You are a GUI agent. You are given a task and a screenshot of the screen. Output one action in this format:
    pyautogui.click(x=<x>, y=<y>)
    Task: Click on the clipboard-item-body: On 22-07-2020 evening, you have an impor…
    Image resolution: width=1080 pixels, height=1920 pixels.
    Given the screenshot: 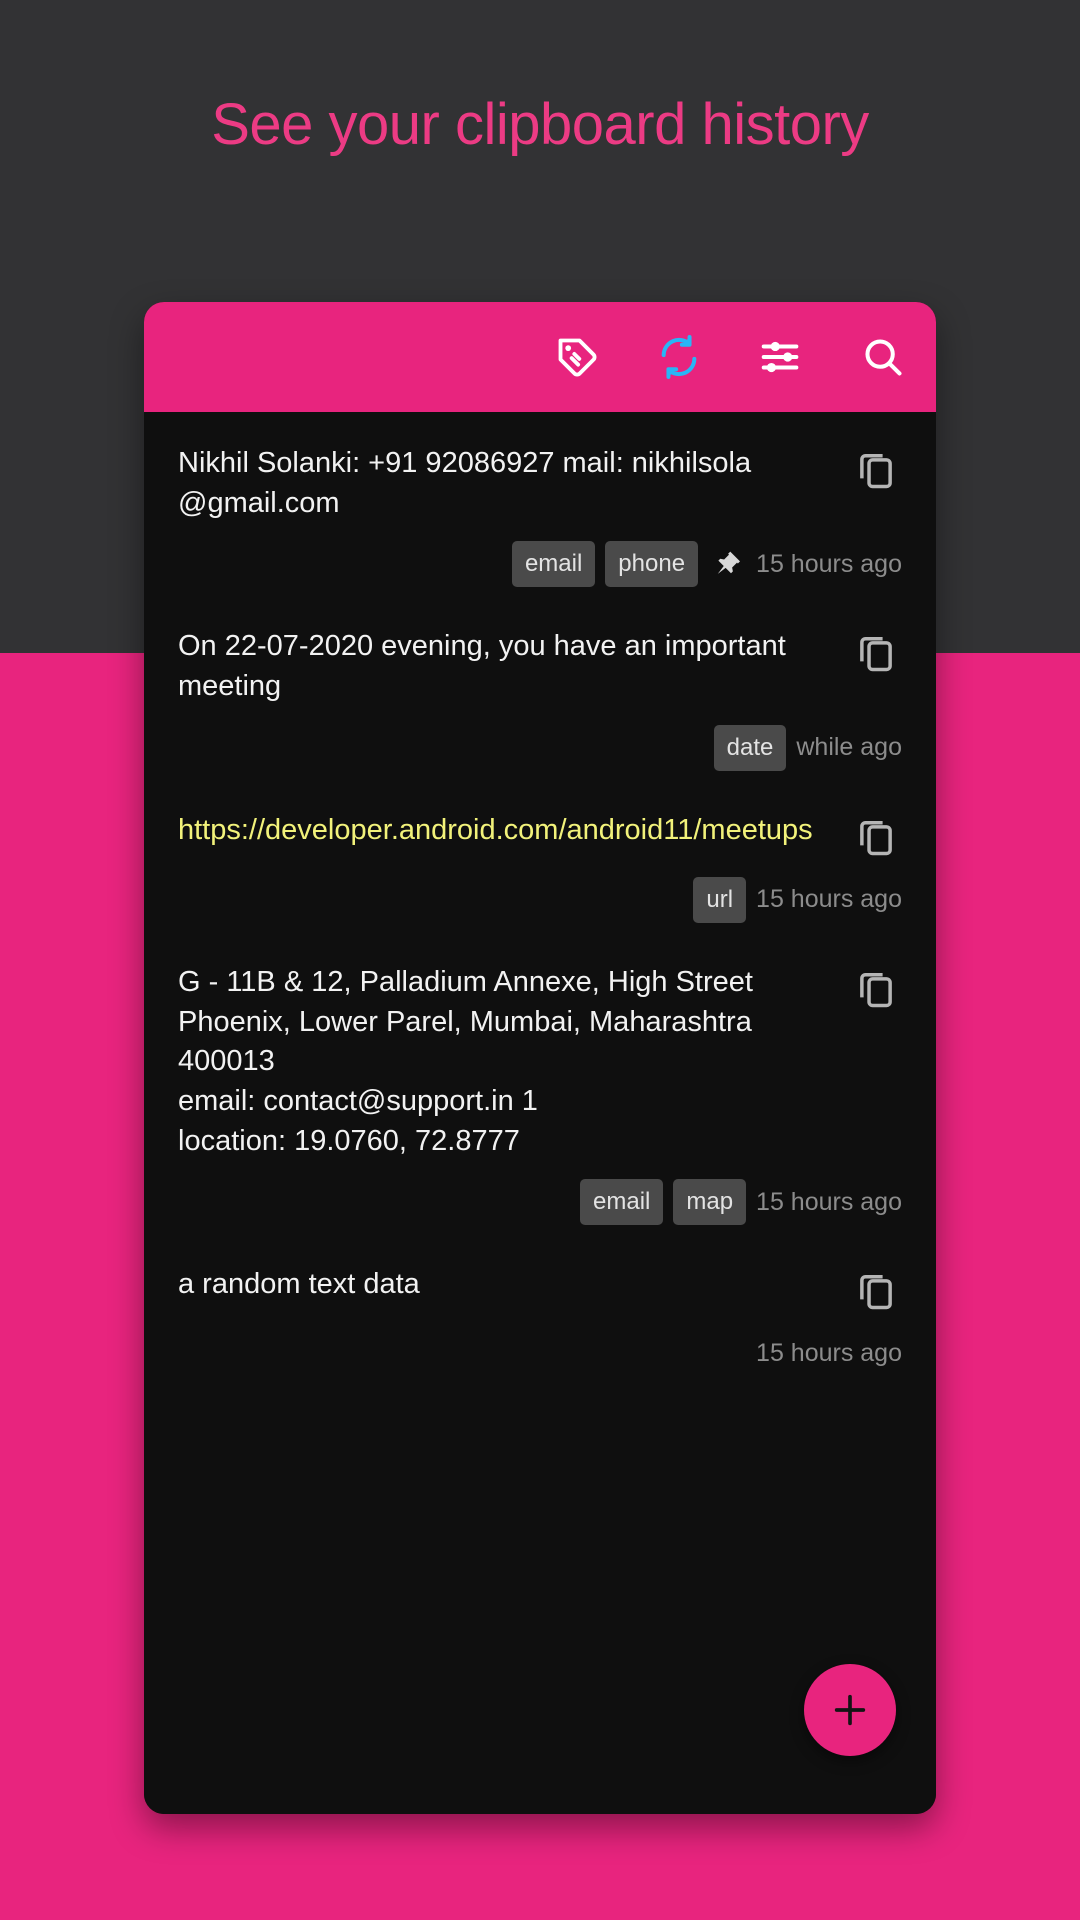 What is the action you would take?
    pyautogui.click(x=540, y=666)
    